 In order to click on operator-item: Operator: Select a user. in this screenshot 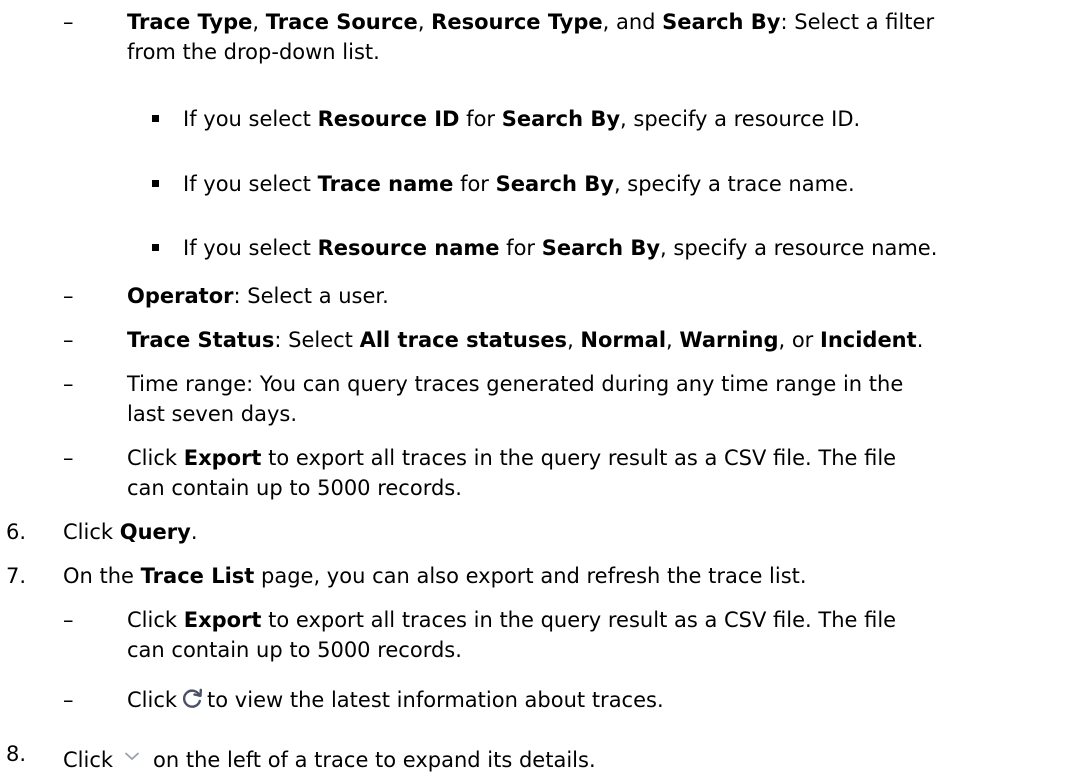, I will do `click(258, 296)`.